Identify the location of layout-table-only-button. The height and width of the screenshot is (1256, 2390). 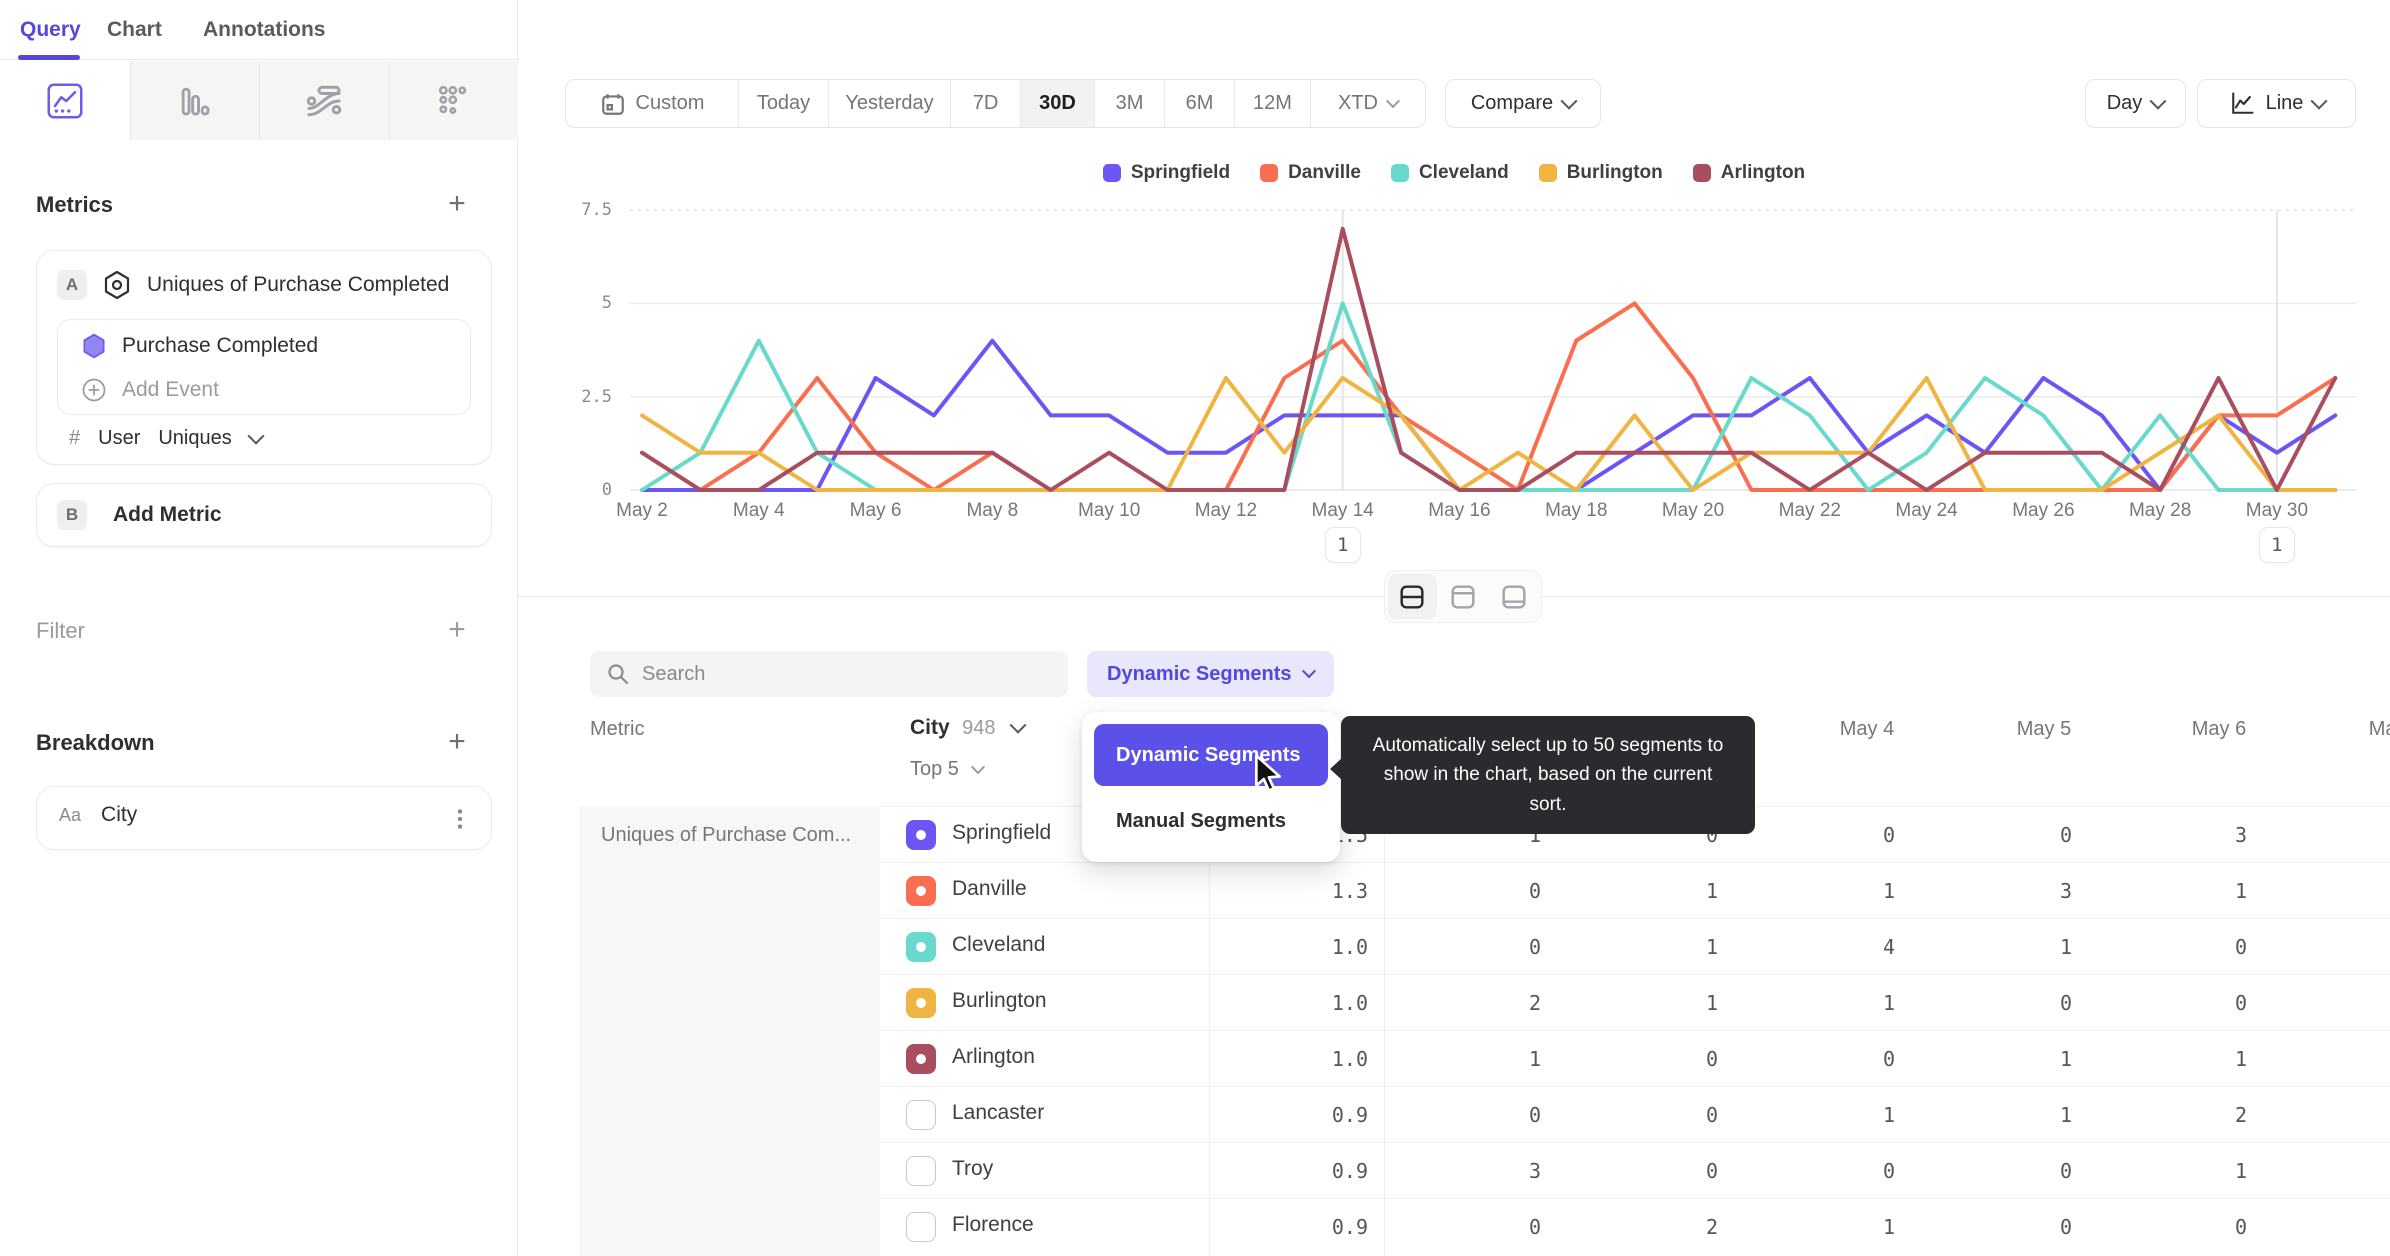
(1513, 596).